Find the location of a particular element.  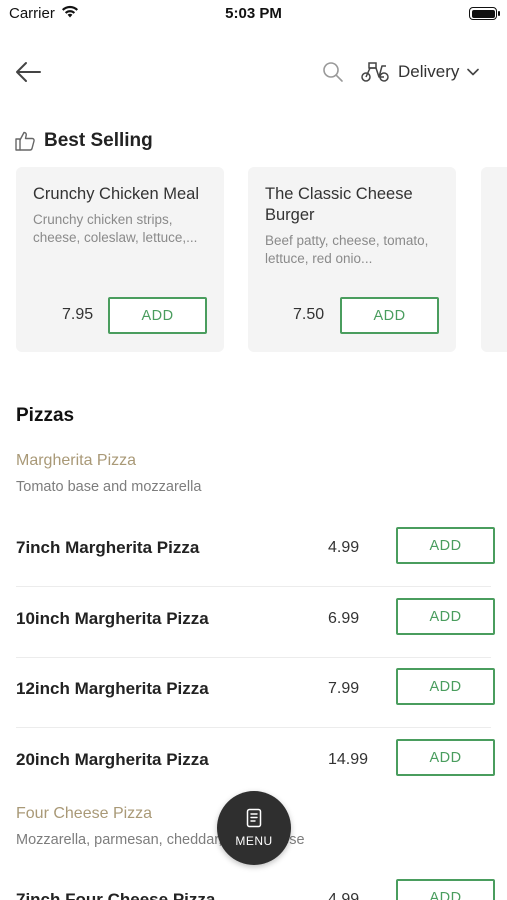

search-icon is located at coordinates (333, 72).